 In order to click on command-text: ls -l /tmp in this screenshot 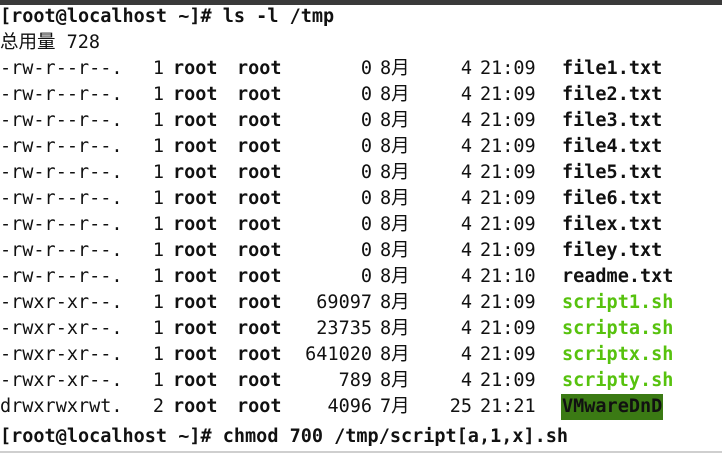, I will do `click(278, 16)`.